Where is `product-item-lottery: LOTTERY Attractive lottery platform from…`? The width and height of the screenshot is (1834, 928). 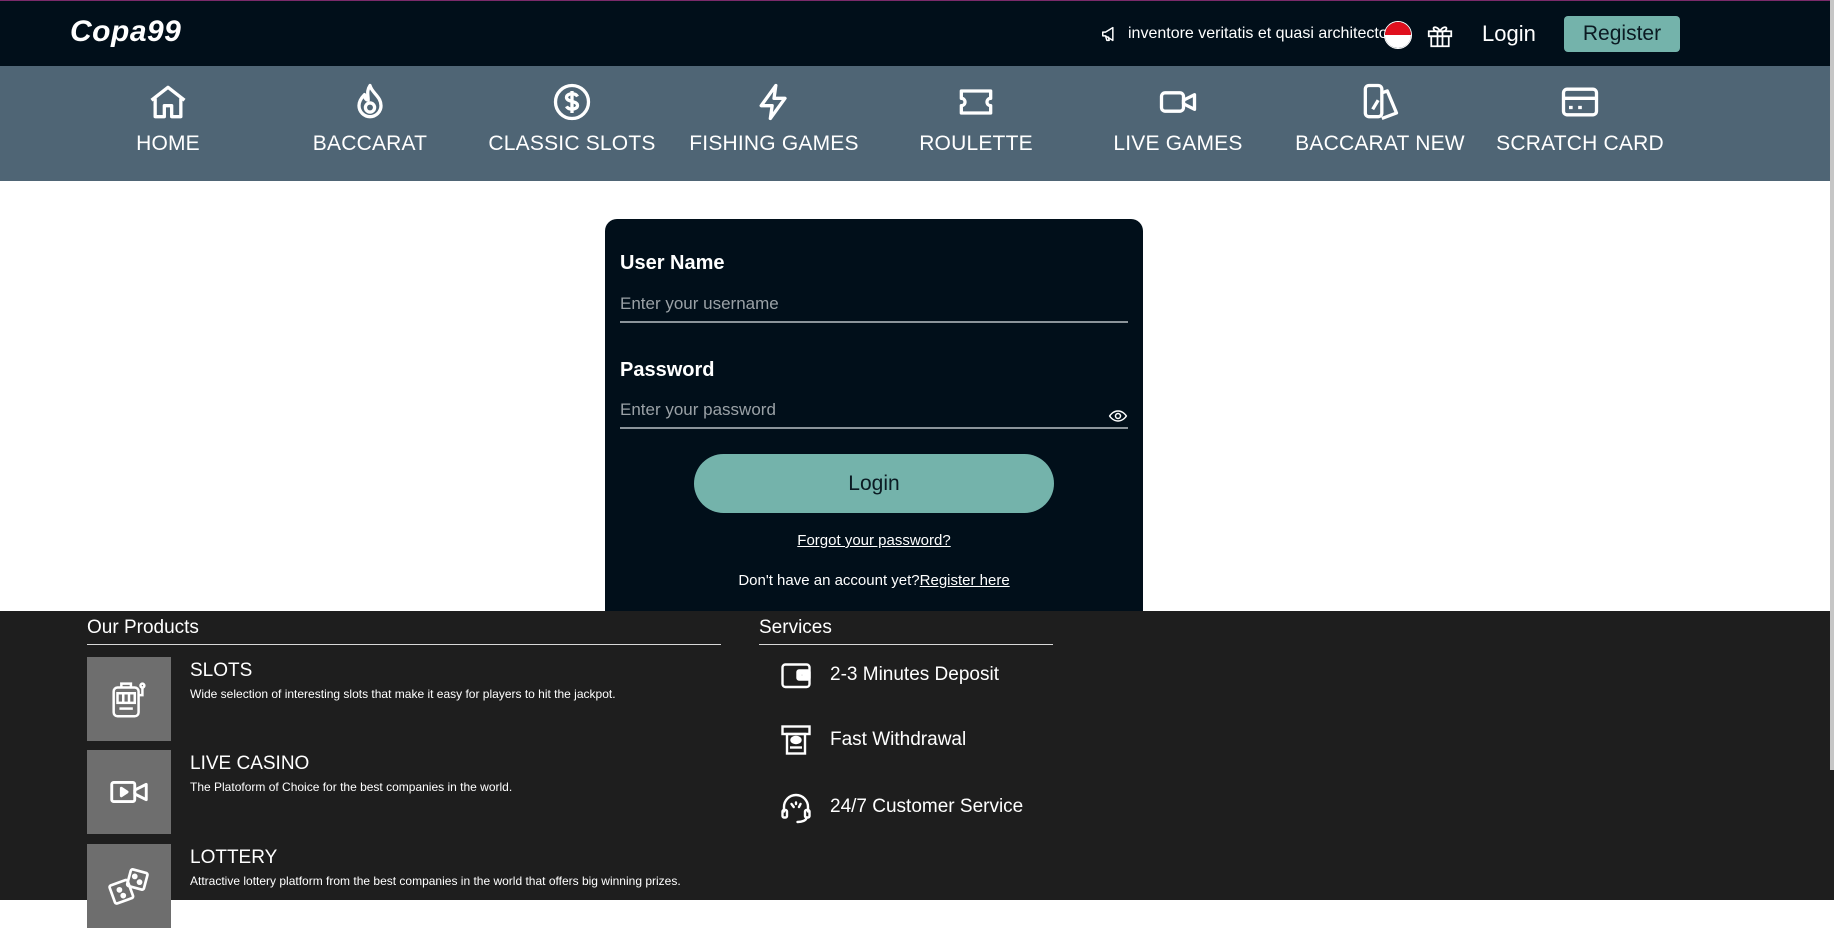
product-item-lottery: LOTTERY Attractive lottery platform from… is located at coordinates (412, 886).